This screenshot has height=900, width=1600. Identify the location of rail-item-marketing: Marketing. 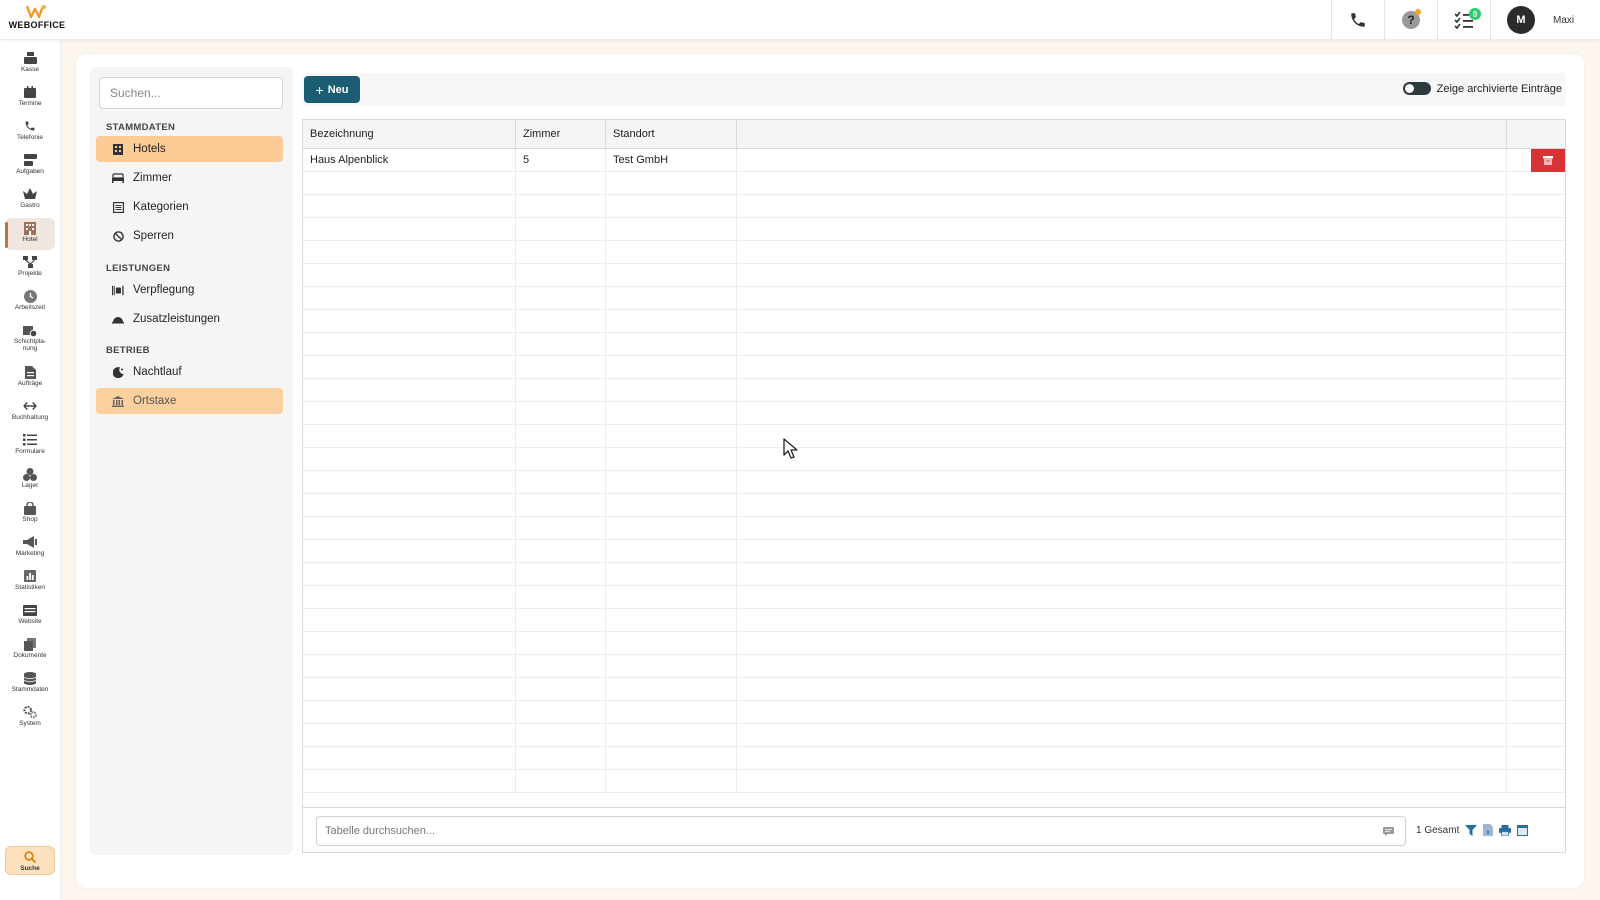
(30, 548).